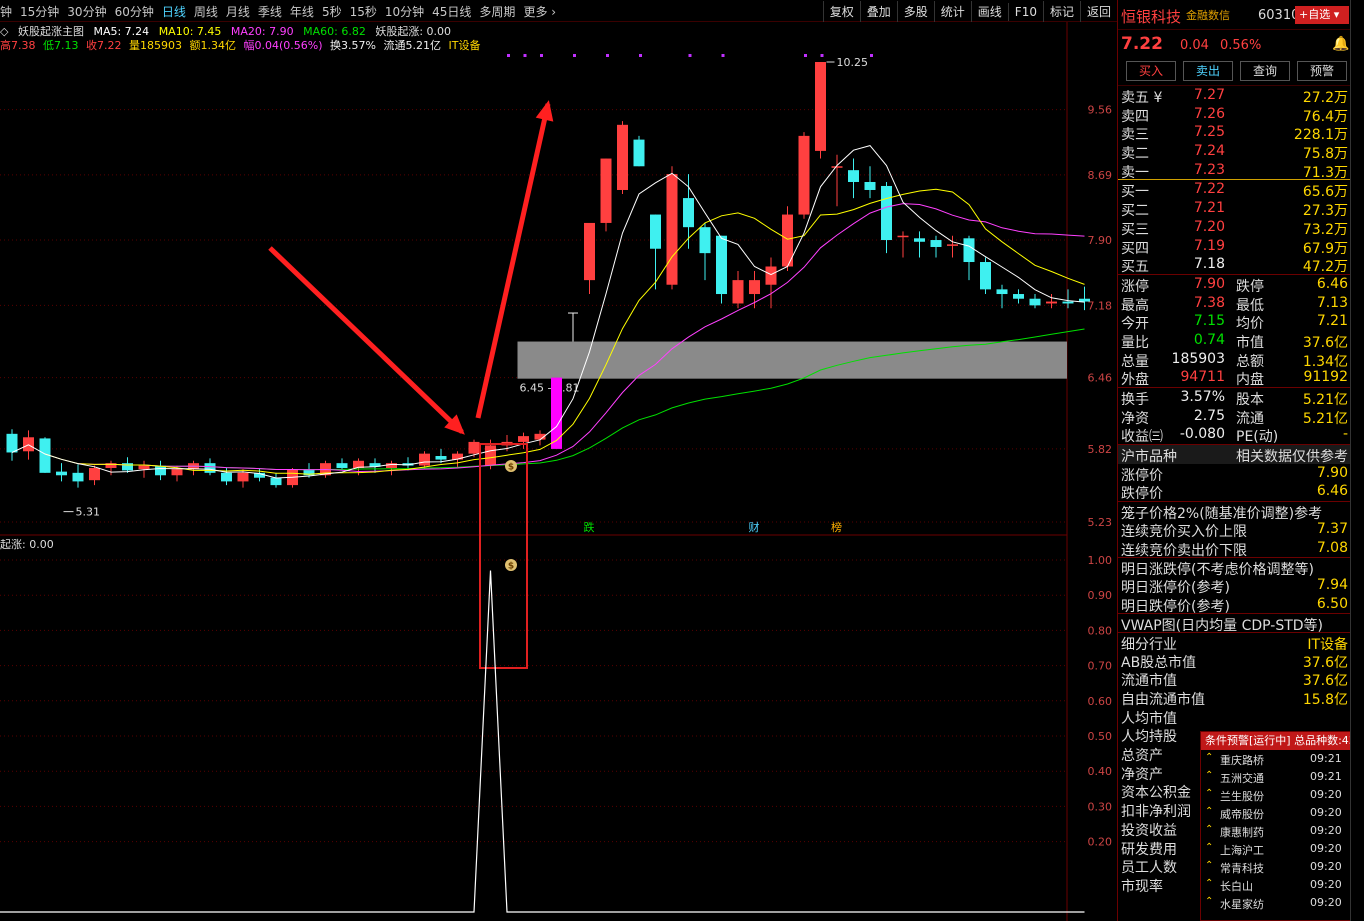 The width and height of the screenshot is (1364, 921). What do you see at coordinates (1234, 605) in the screenshot?
I see `info-row: 明日跌停价(参考) 6.50` at bounding box center [1234, 605].